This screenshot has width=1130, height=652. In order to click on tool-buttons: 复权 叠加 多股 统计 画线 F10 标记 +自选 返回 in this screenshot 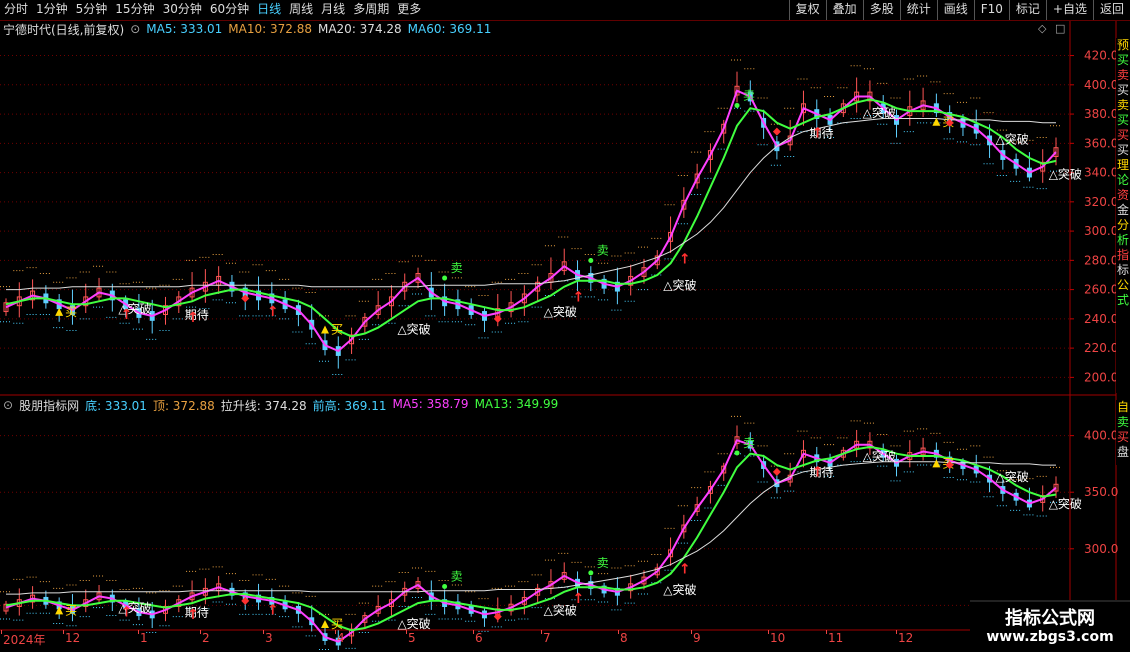, I will do `click(959, 10)`.